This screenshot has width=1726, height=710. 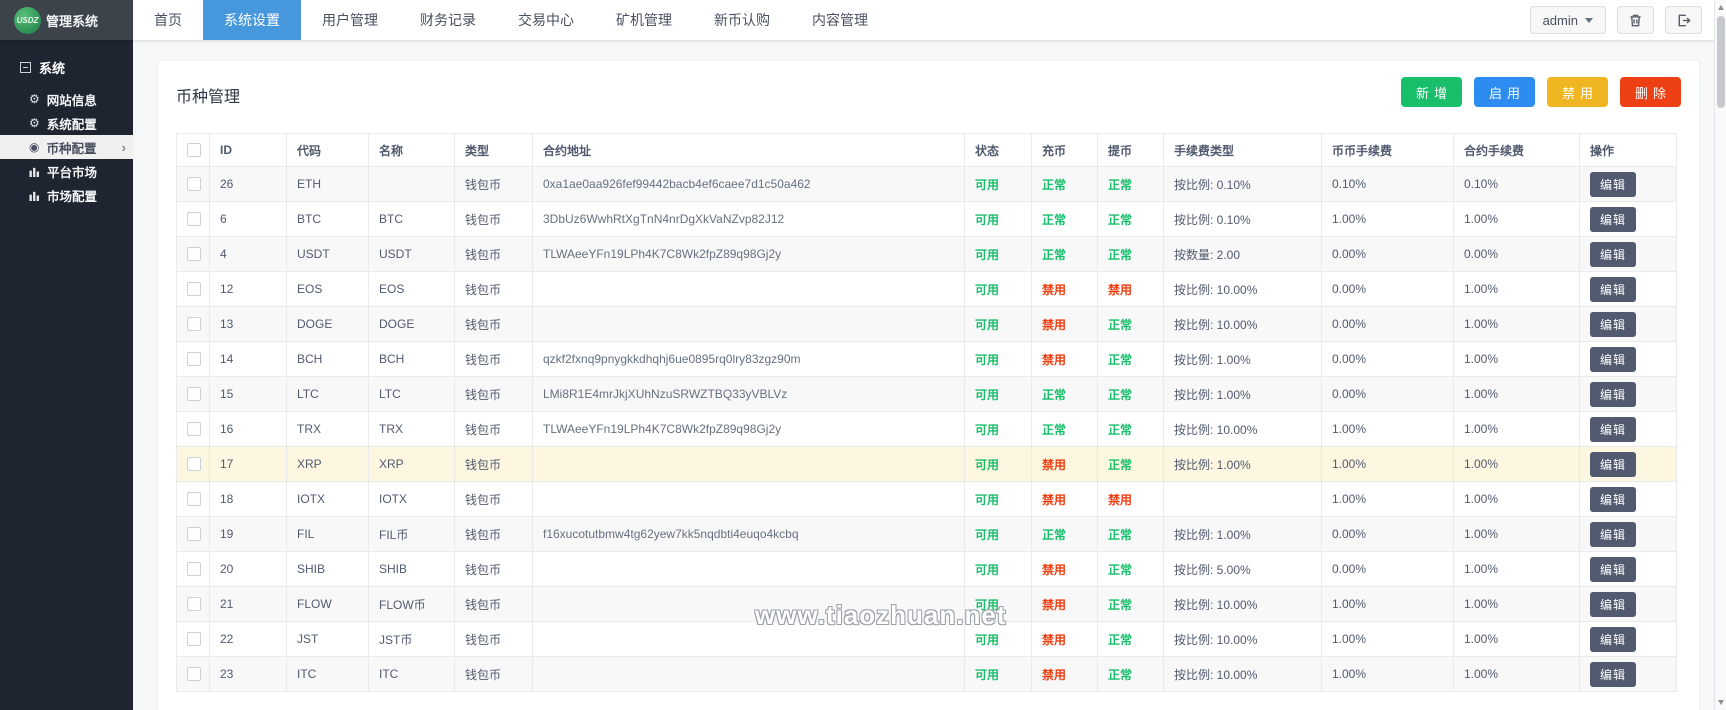 What do you see at coordinates (327, 394) in the screenshot?
I see `cell-code: LTC` at bounding box center [327, 394].